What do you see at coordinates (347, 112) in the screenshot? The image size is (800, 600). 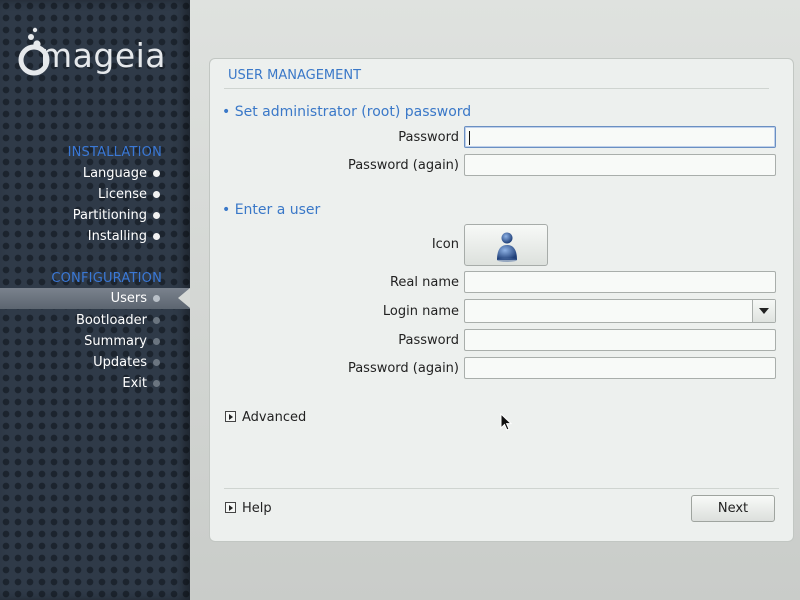 I see `root-password-heading: • Set administrator (root) password` at bounding box center [347, 112].